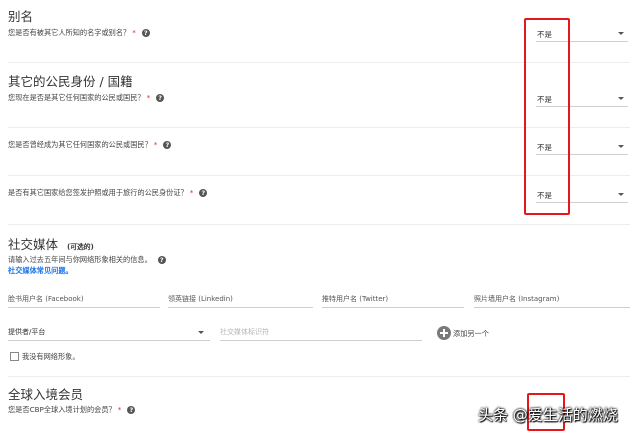  What do you see at coordinates (547, 116) in the screenshot?
I see `highlight-box` at bounding box center [547, 116].